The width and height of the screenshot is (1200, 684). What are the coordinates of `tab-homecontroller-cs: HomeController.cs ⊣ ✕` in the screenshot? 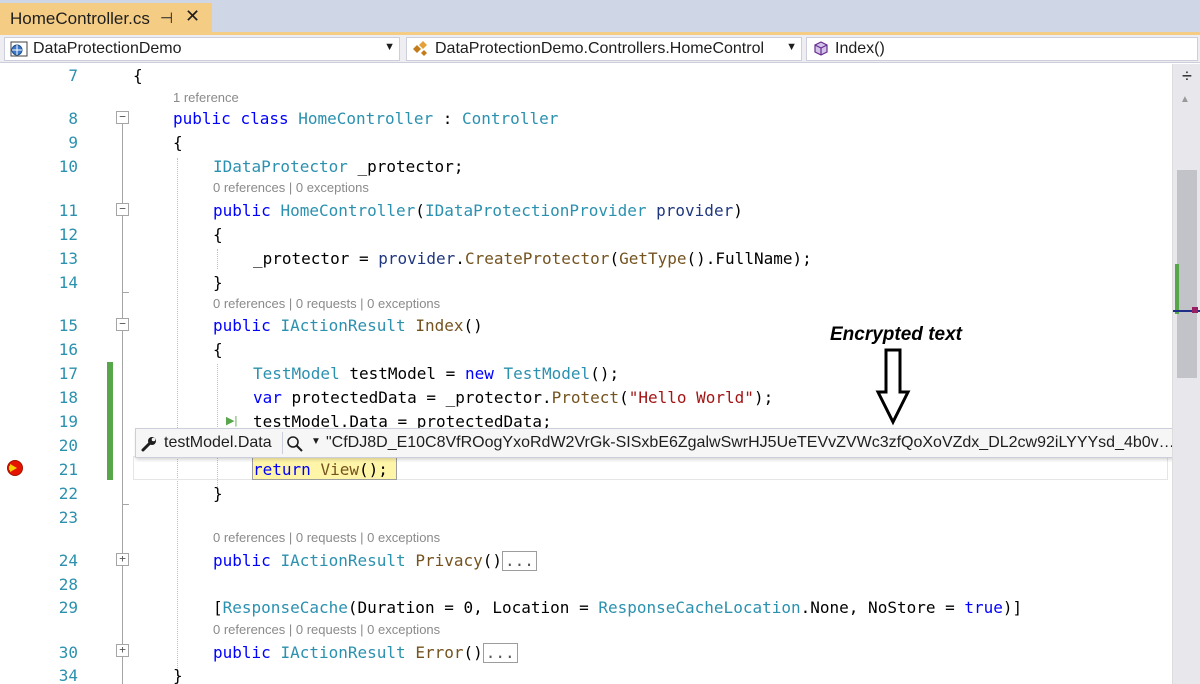 It's located at (106, 18).